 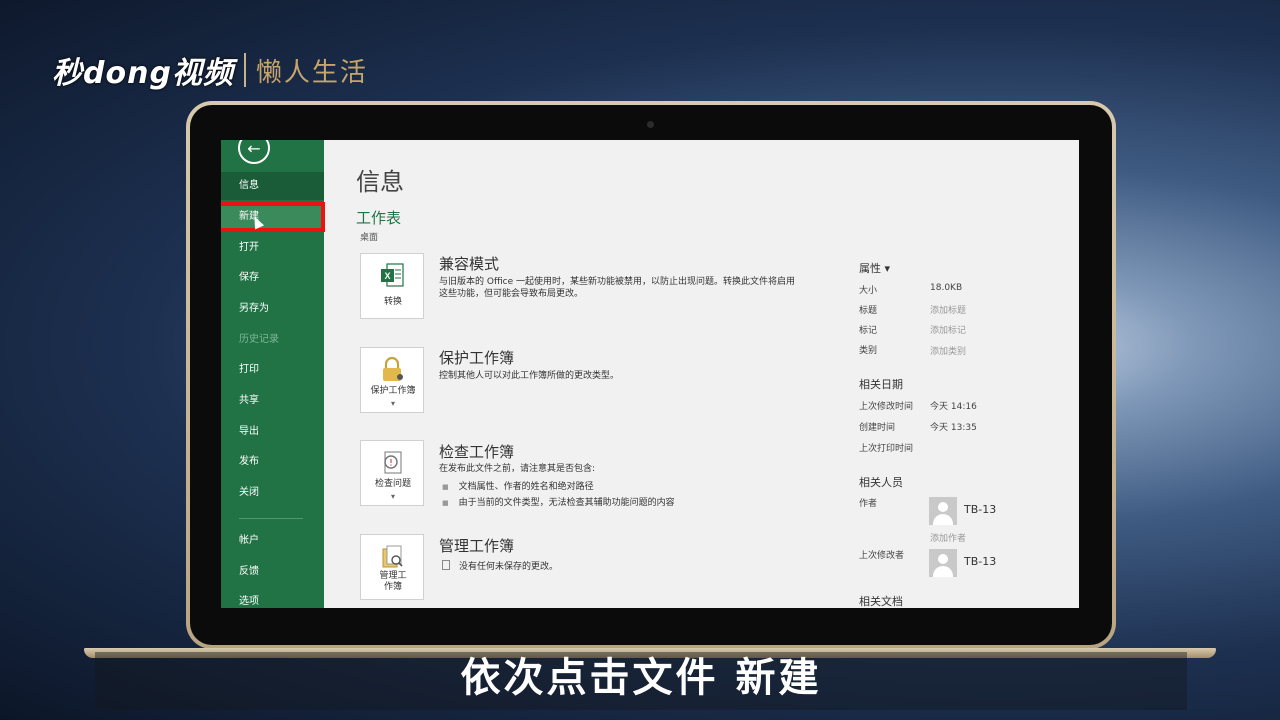 I want to click on sidebar-item-close: 关闭, so click(x=272, y=493).